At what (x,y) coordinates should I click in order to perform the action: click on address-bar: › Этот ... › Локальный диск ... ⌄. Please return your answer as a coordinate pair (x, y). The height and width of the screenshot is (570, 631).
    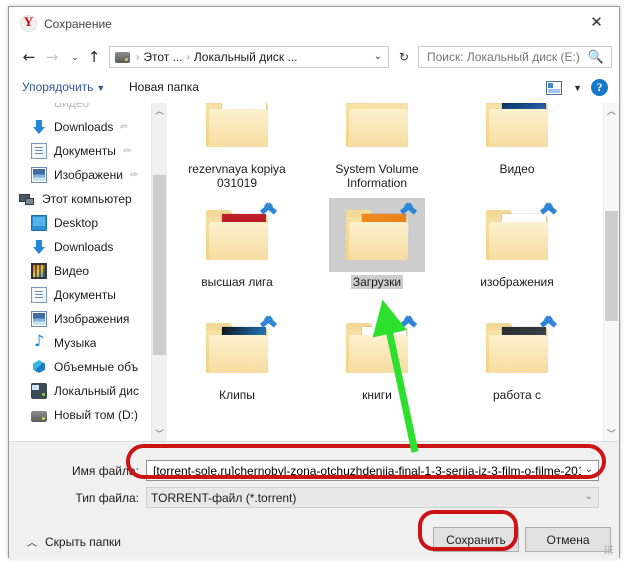
    Looking at the image, I should click on (249, 57).